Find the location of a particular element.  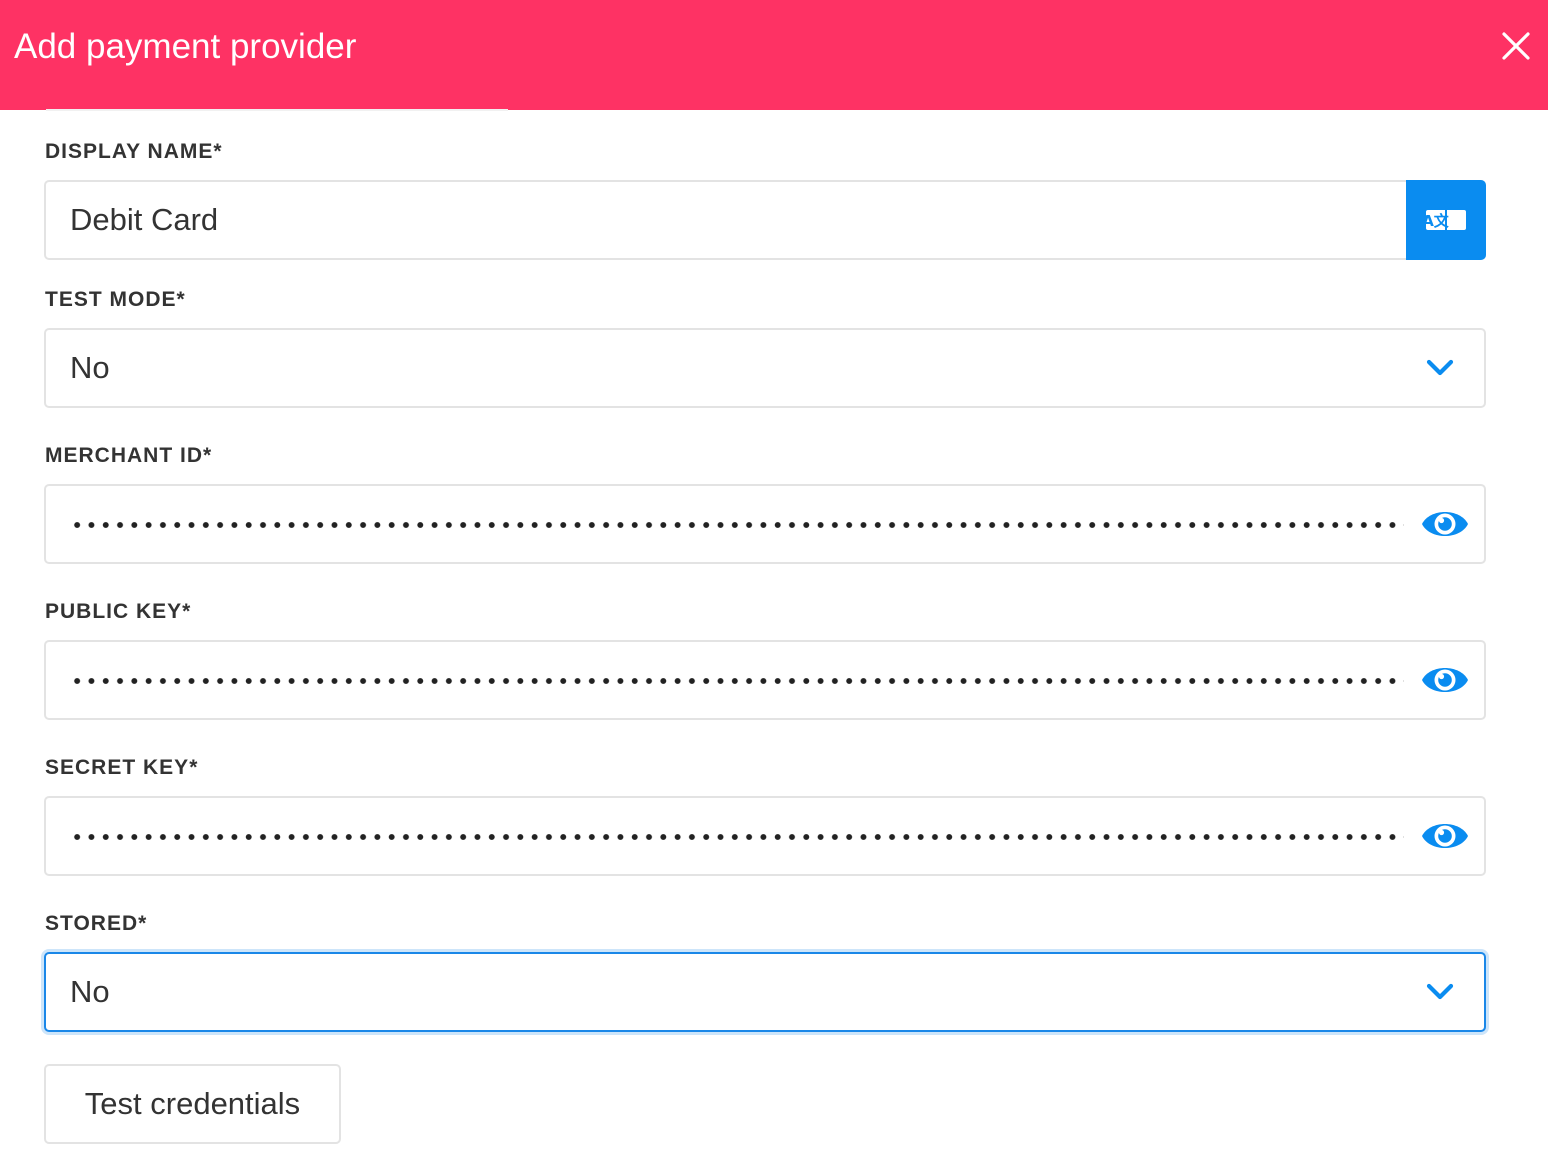

merchant-id-field is located at coordinates (765, 524).